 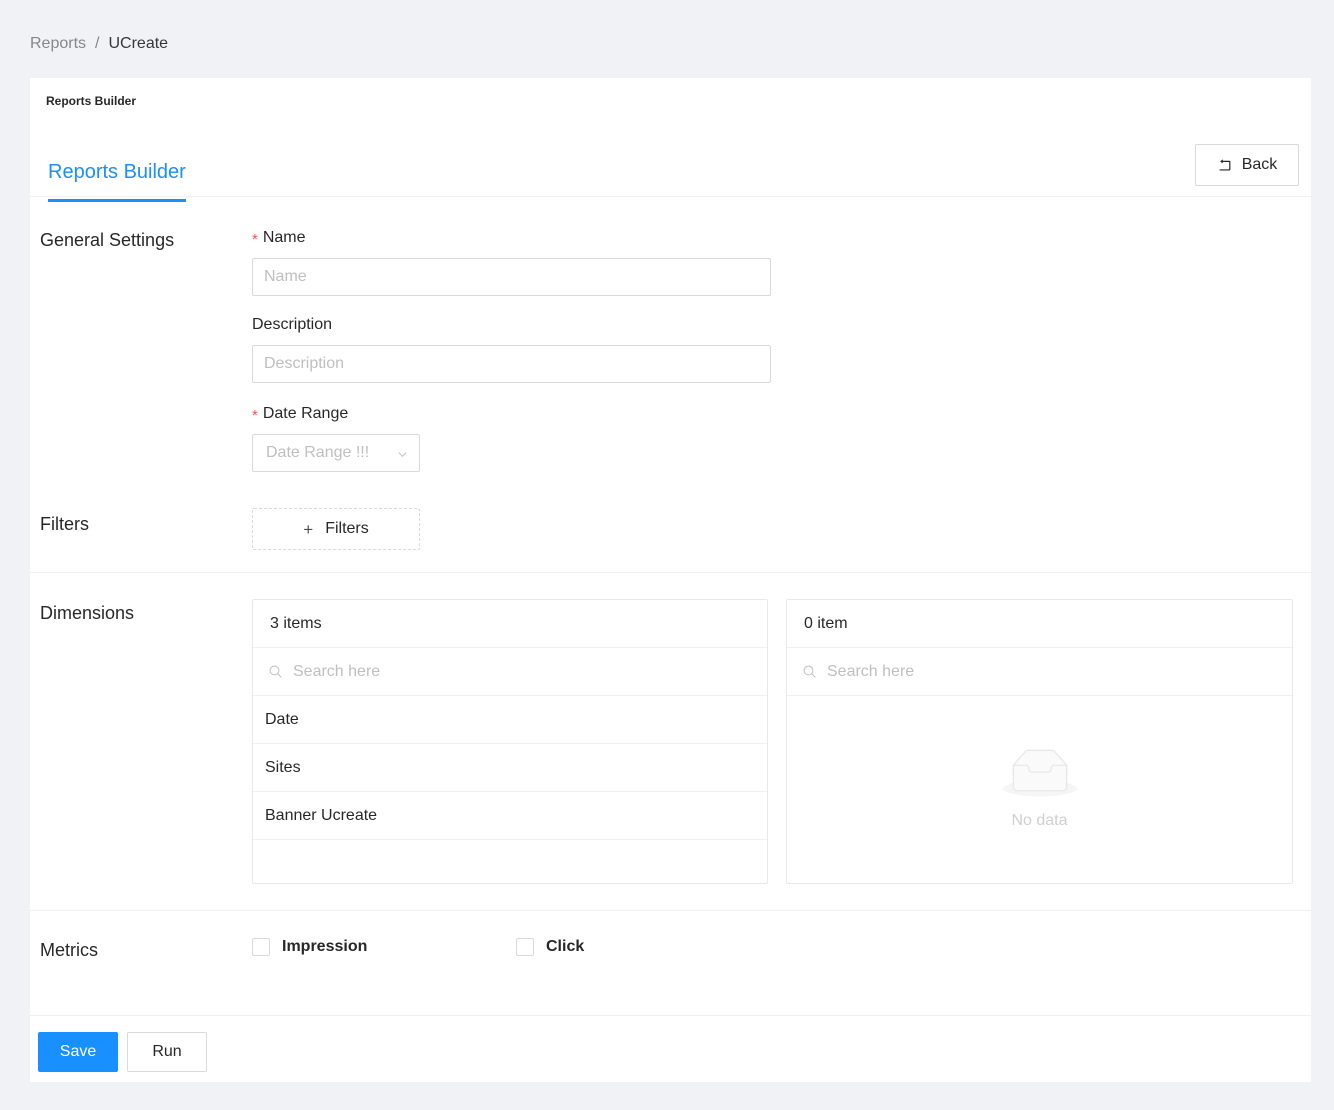 I want to click on source-panel-list: Date Sites Banner Ucreate, so click(x=510, y=789).